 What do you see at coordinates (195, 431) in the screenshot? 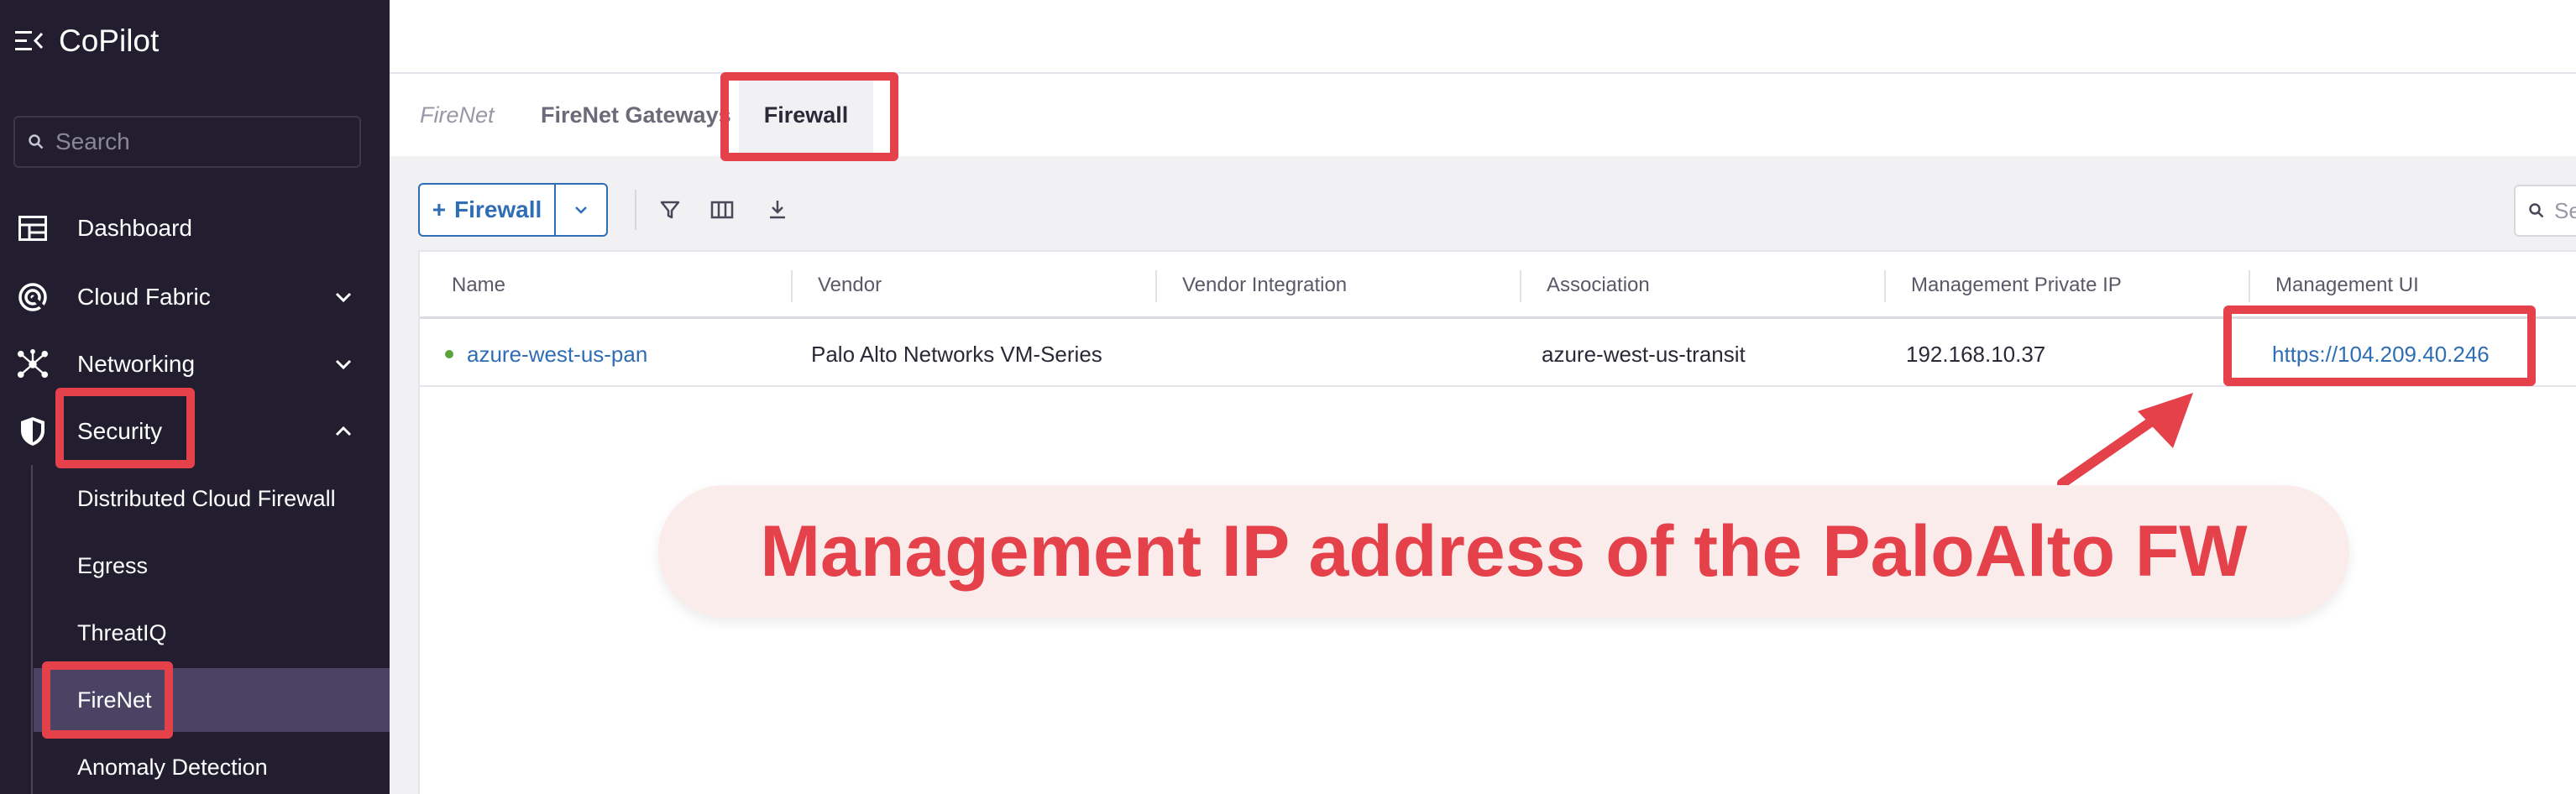
I see `sidebar-item-security: Security` at bounding box center [195, 431].